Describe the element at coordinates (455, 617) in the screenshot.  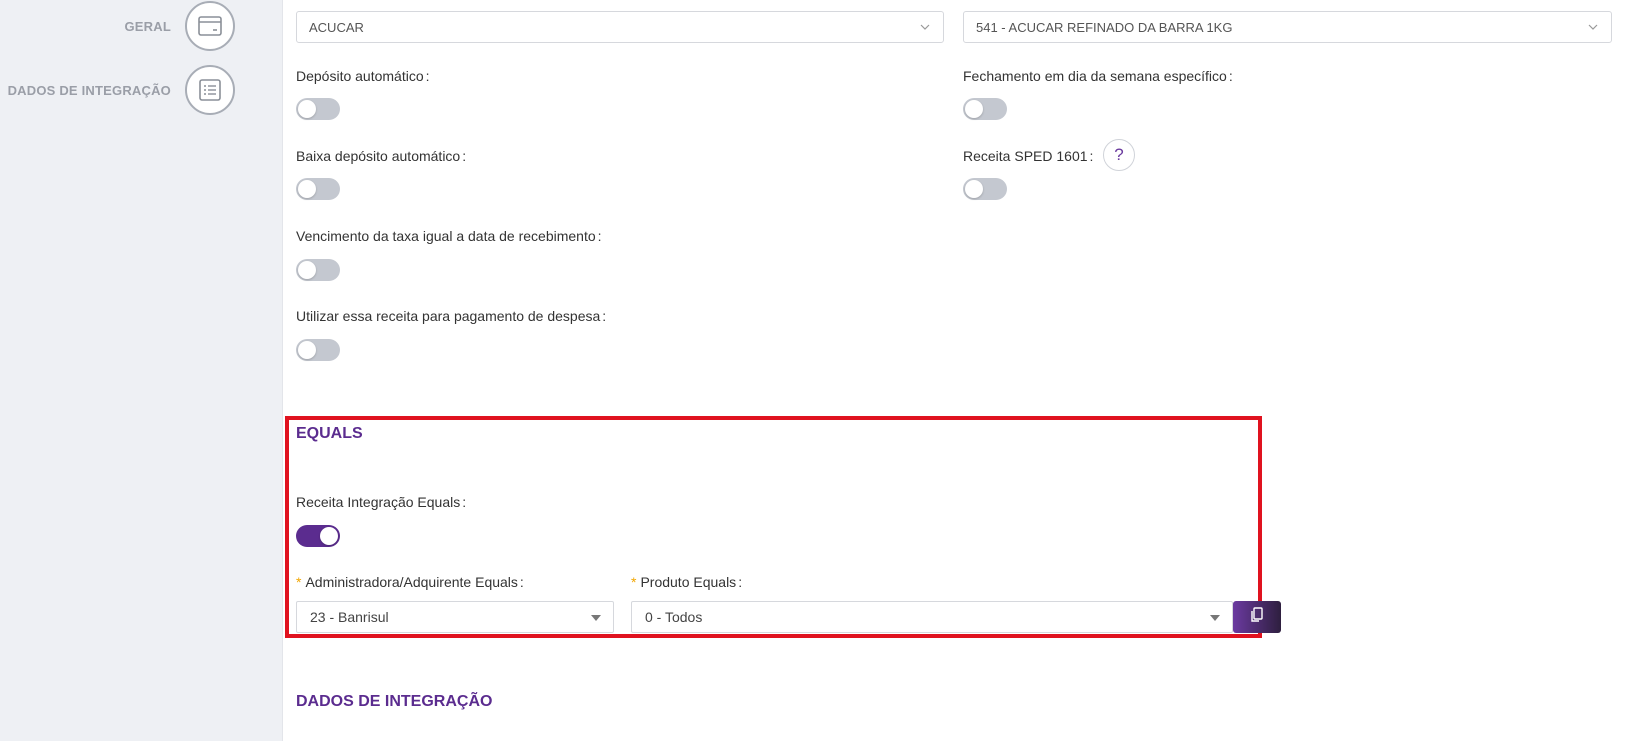
I see `administradora-select: 23 - Banrisul` at that location.